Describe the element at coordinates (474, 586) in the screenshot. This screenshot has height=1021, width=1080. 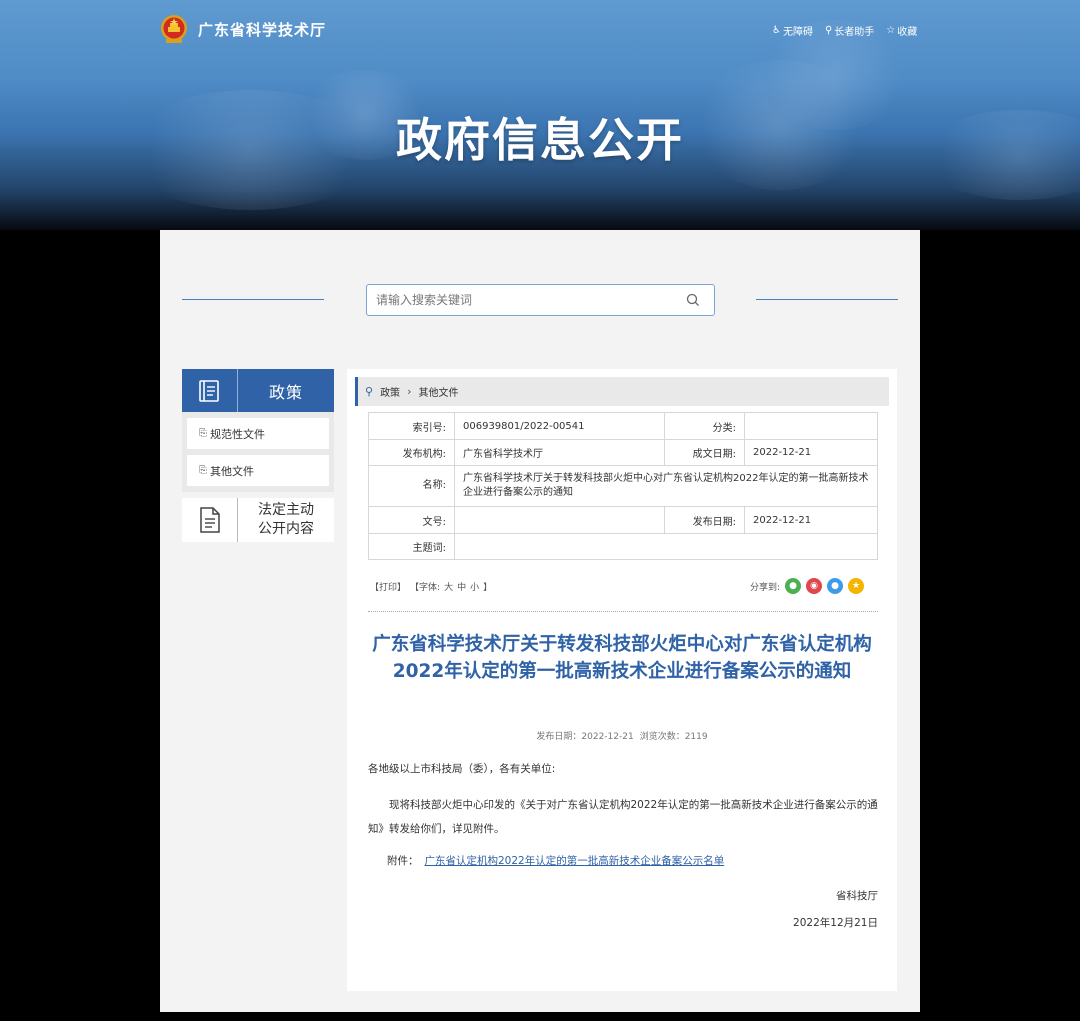
I see `font-small-button: 小` at that location.